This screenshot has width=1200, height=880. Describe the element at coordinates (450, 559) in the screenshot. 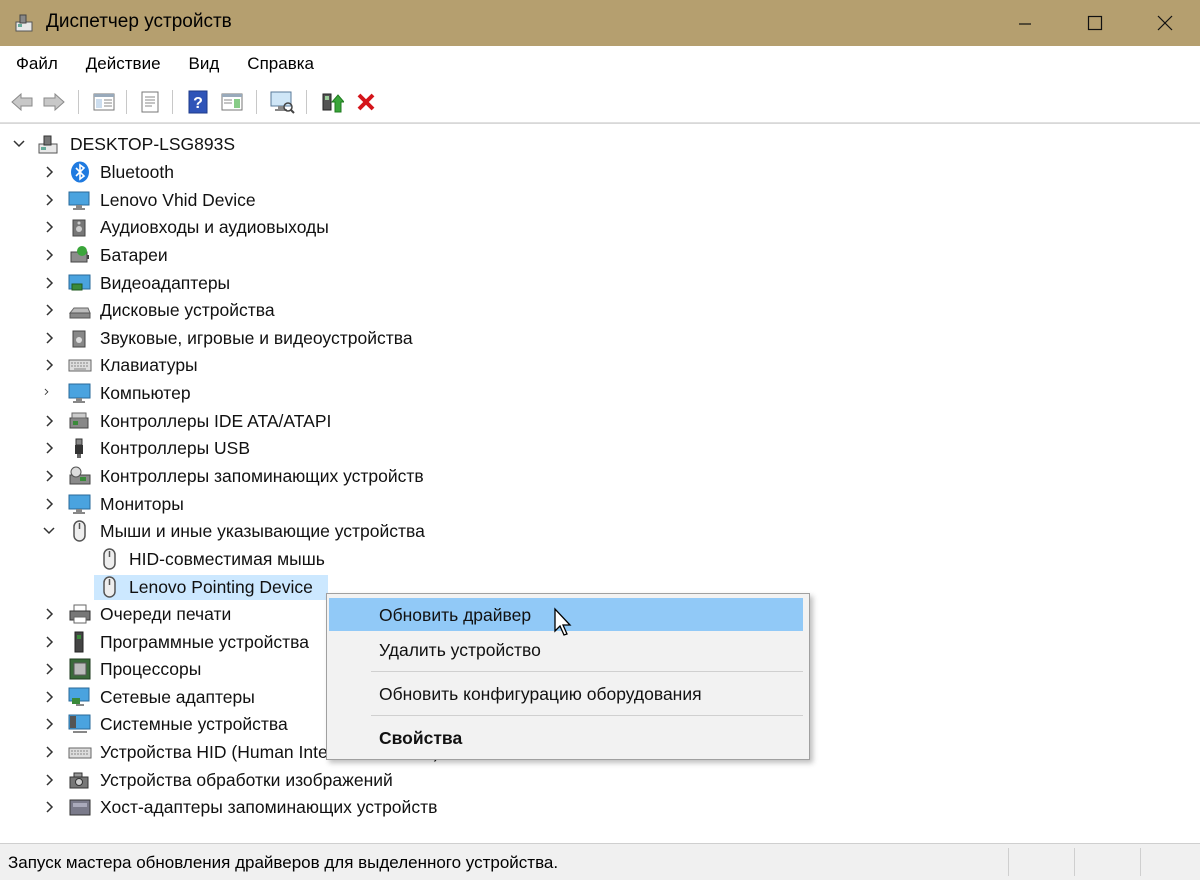

I see `tree-device: HID-совместимая мышь` at that location.